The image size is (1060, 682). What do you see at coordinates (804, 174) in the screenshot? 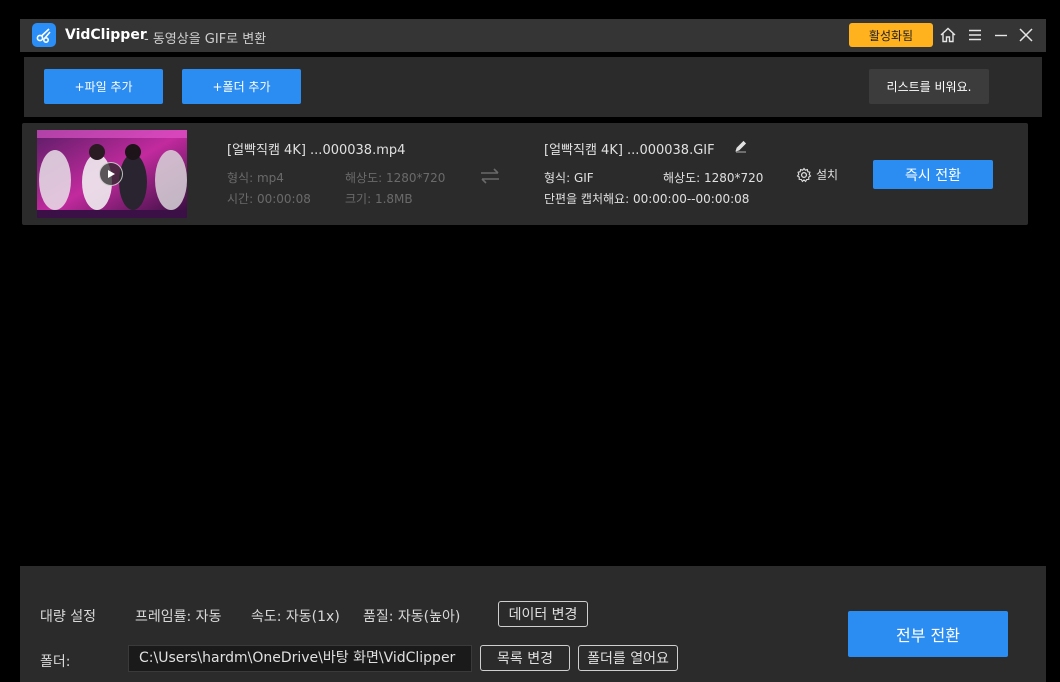
I see `gear-icon` at bounding box center [804, 174].